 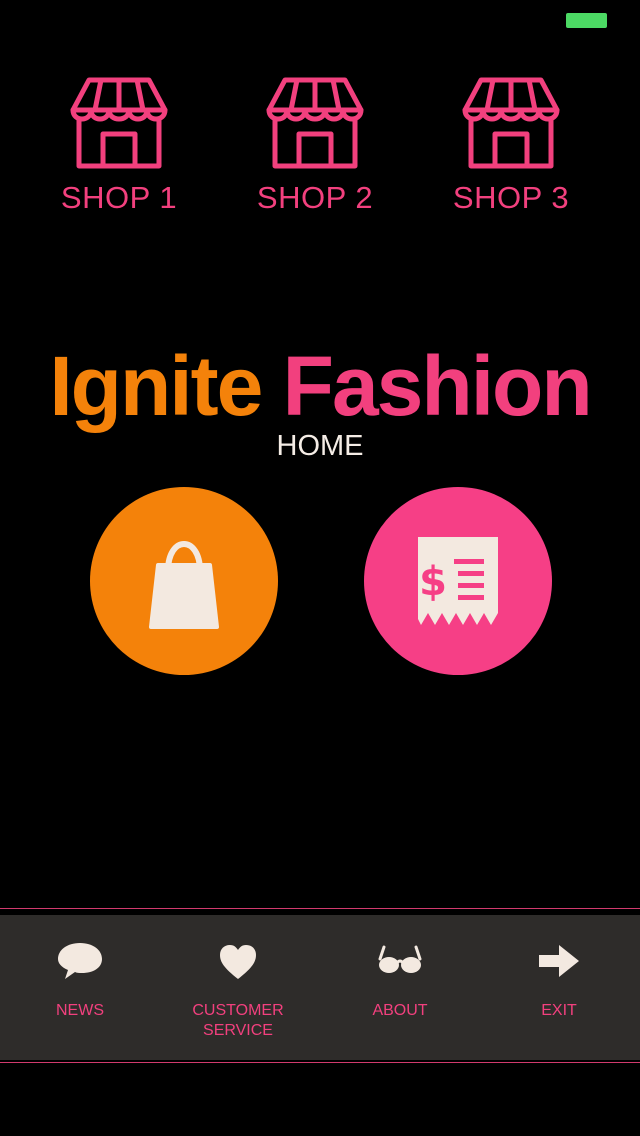 What do you see at coordinates (315, 197) in the screenshot?
I see `shop-2-label: SHOP 2` at bounding box center [315, 197].